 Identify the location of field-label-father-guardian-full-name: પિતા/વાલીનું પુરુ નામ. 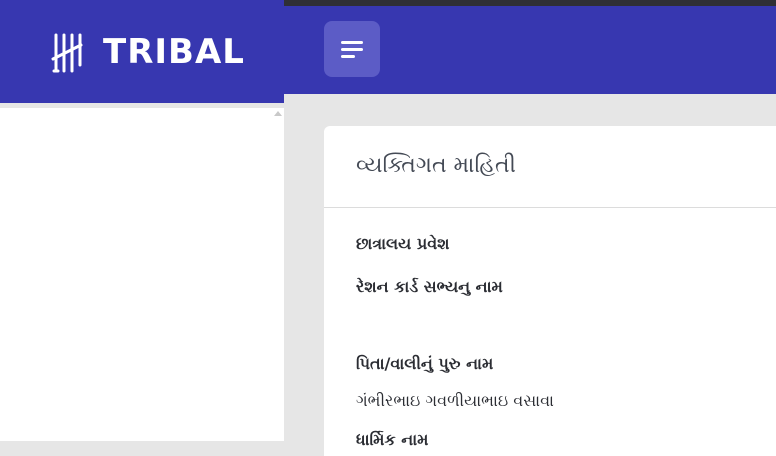
(425, 363).